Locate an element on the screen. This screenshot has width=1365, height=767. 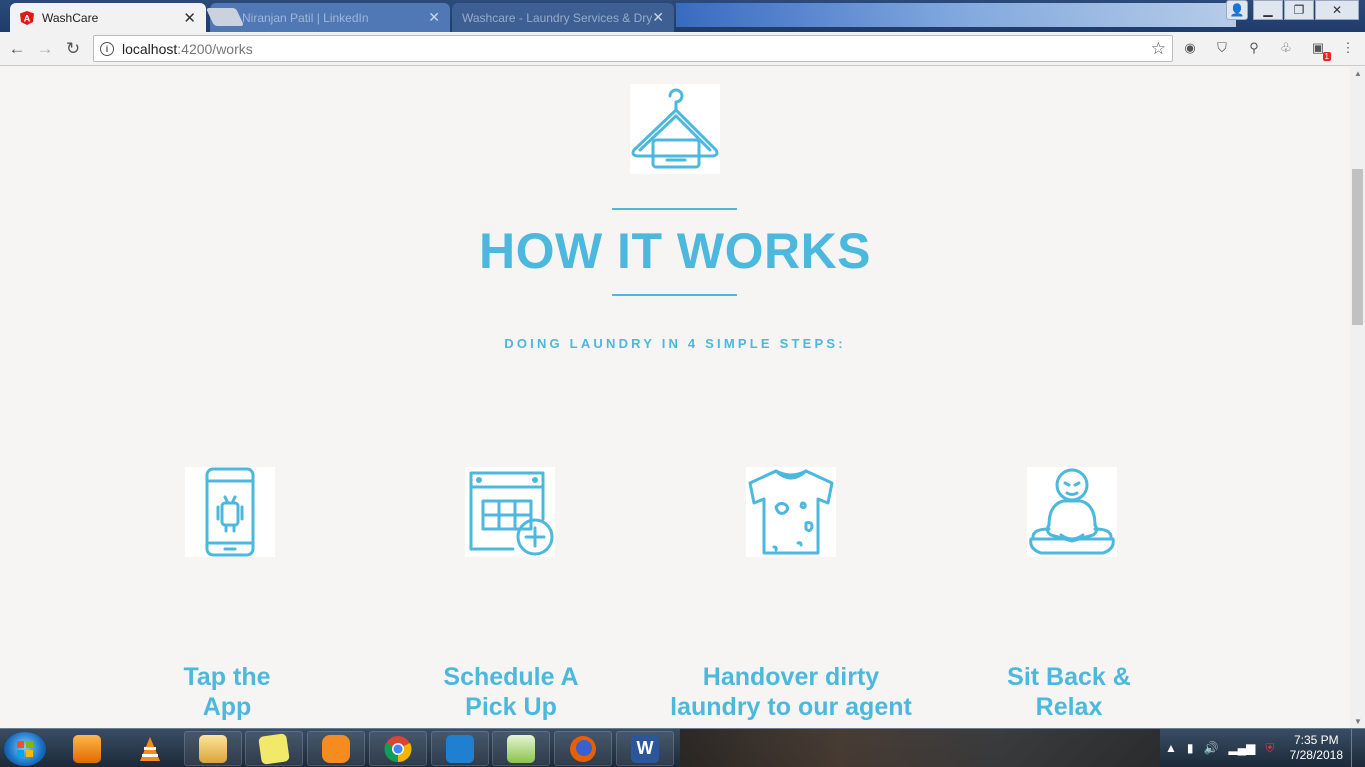
security-icon: ⛨ is located at coordinates (1269, 748).